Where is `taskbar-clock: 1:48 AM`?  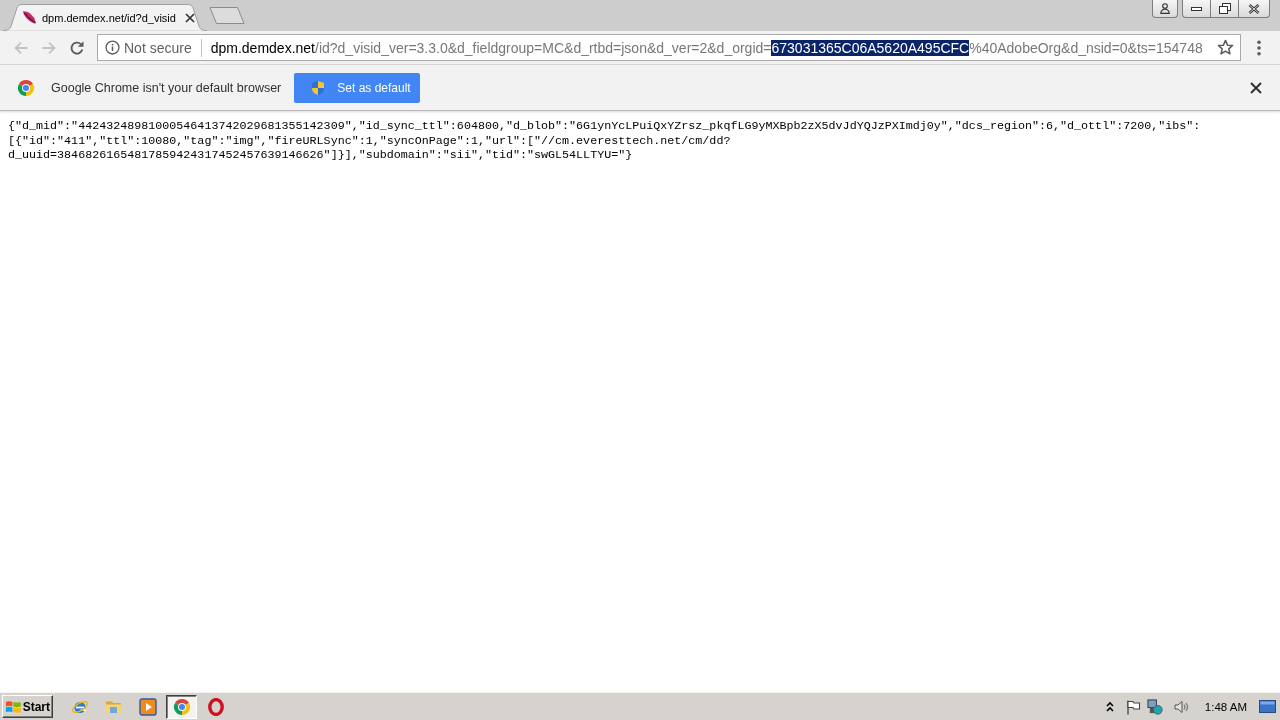 taskbar-clock: 1:48 AM is located at coordinates (1225, 706).